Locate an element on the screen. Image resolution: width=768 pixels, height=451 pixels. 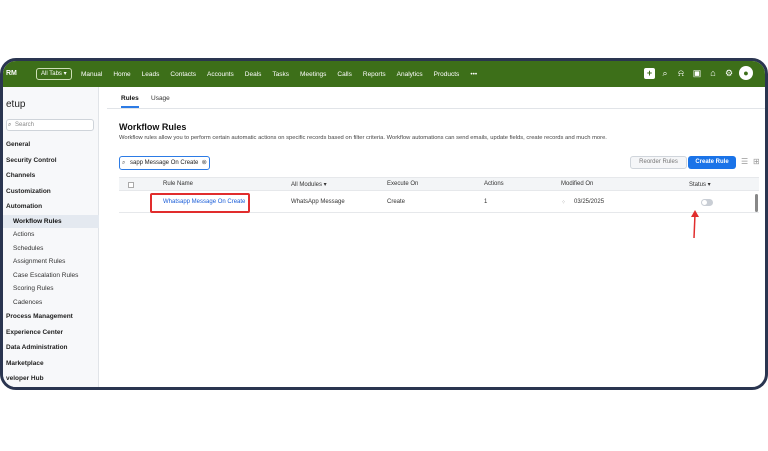
col-status: Status ▾ is located at coordinates (700, 184).